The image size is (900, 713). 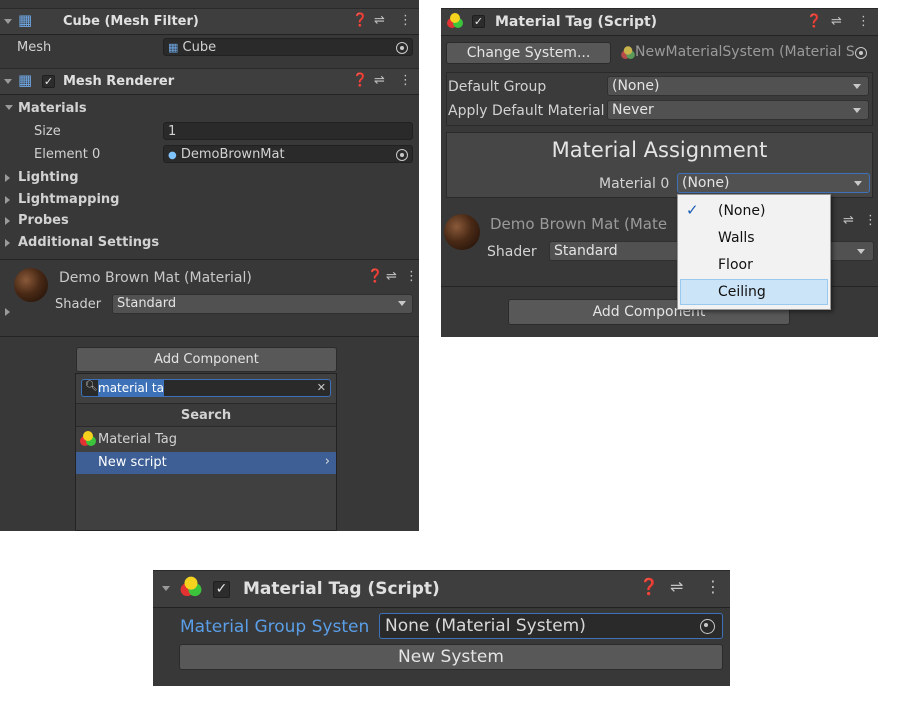 I want to click on group-system-object-field: None (Material System), so click(x=551, y=626).